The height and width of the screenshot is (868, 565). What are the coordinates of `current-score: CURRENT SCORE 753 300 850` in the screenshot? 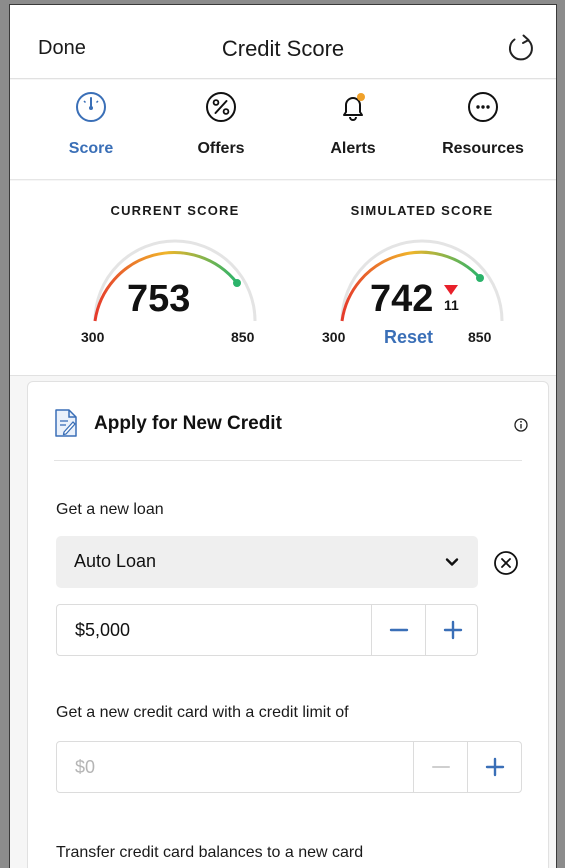 It's located at (175, 274).